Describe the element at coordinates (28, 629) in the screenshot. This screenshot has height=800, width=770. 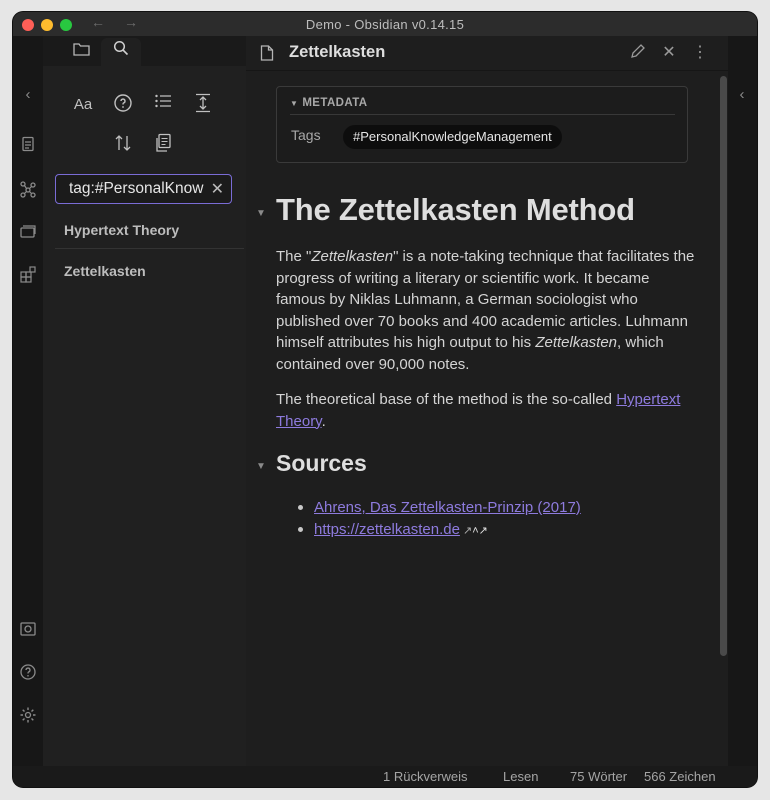
I see `vault-switcher-icon` at that location.